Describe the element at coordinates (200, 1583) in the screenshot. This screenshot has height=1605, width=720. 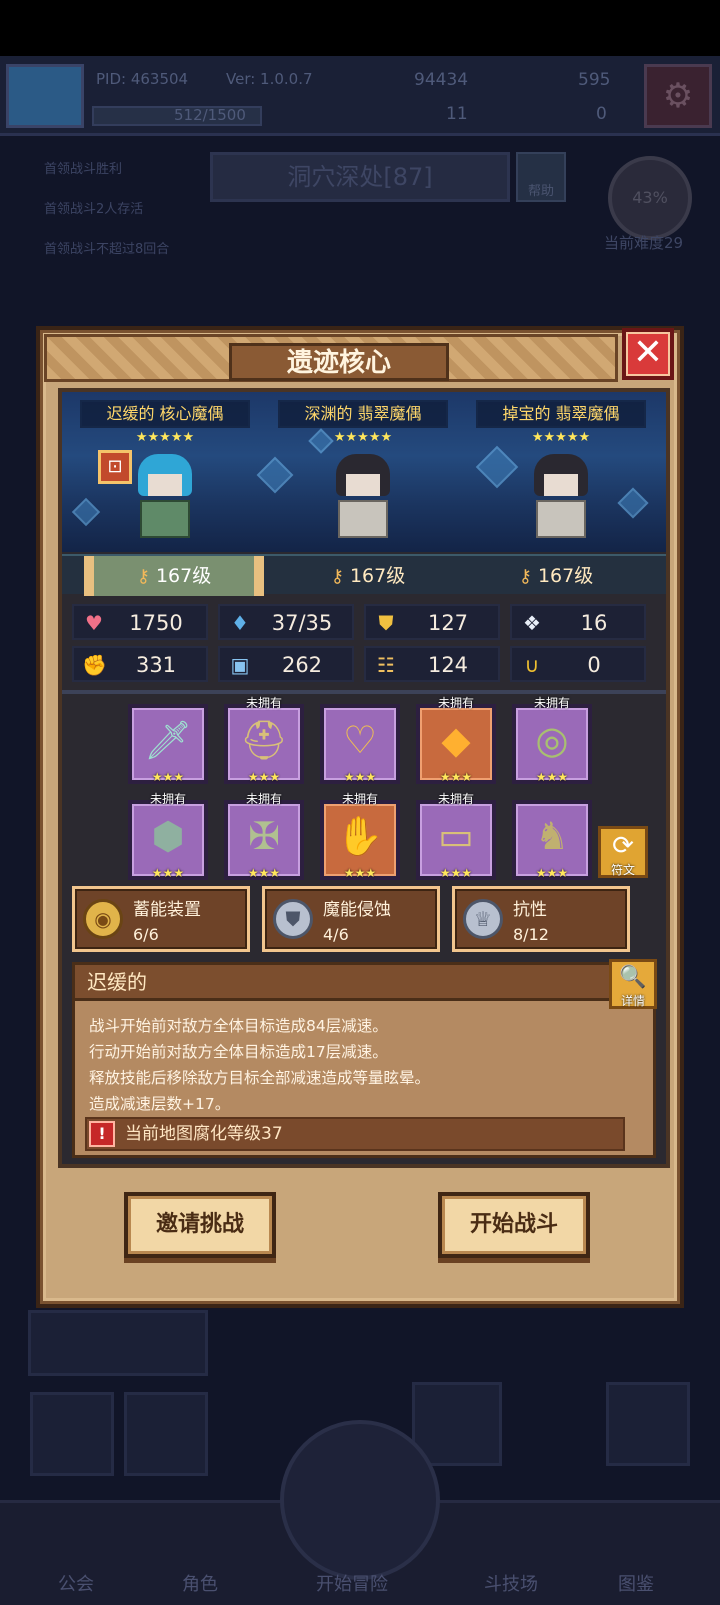
I see `nav-character: 角色` at that location.